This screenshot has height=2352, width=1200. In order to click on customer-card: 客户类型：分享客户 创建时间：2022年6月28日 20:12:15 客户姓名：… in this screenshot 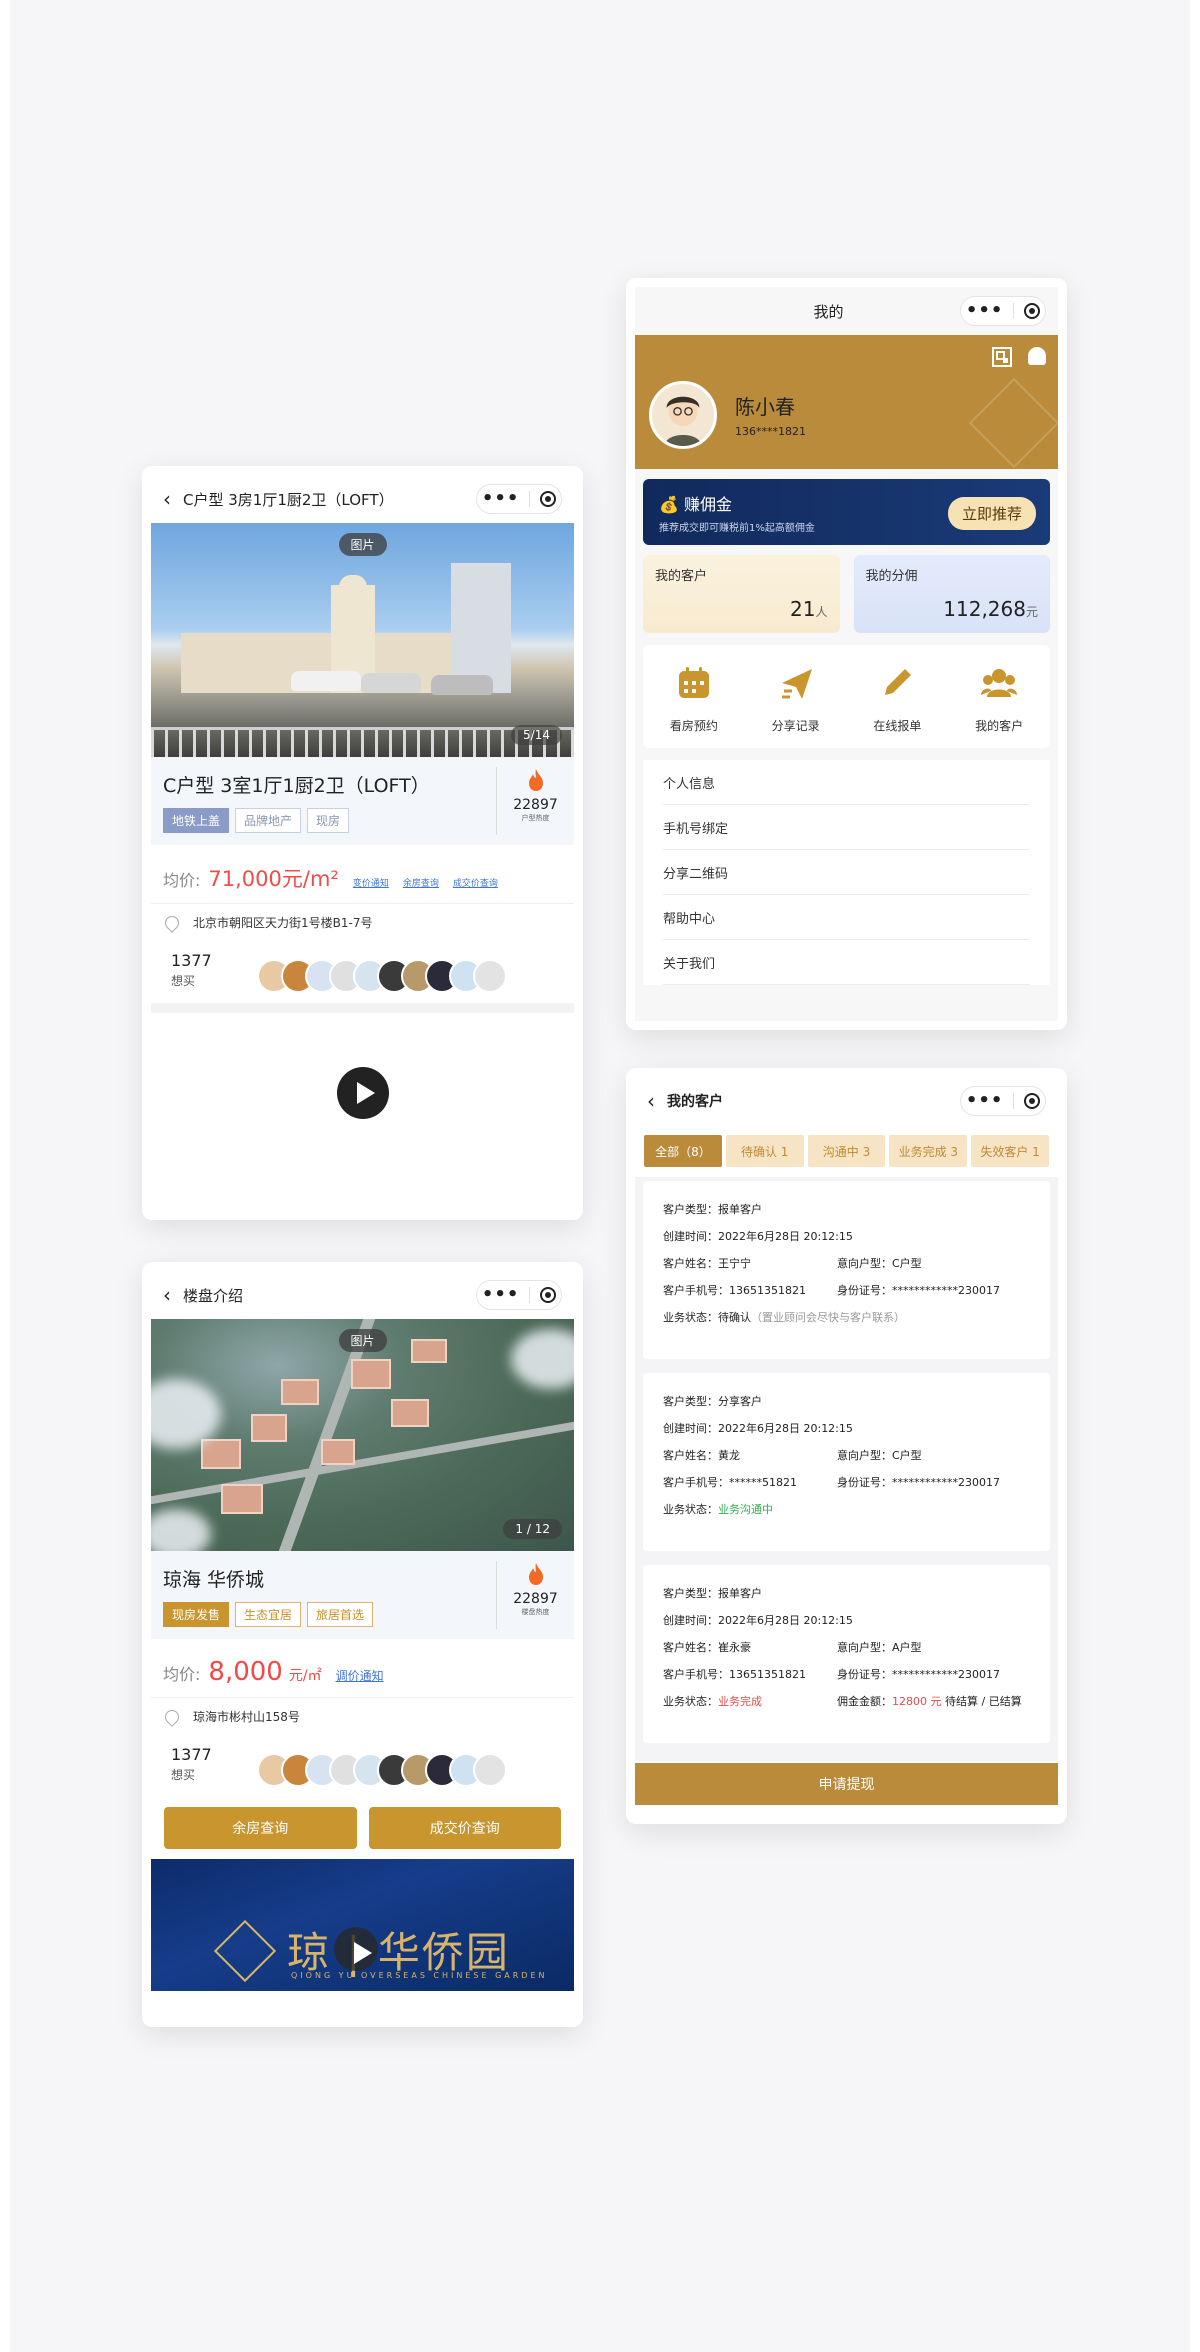, I will do `click(846, 1462)`.